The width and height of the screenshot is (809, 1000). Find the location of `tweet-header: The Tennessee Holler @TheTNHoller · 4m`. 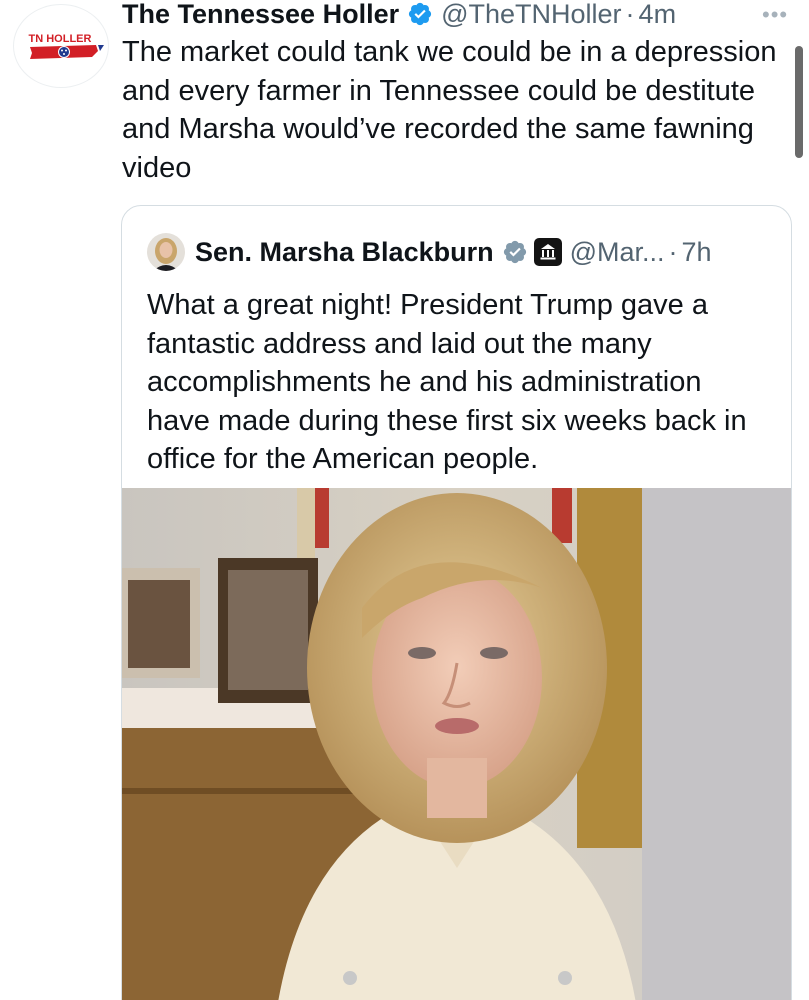

tweet-header: The Tennessee Holler @TheTNHoller · 4m is located at coordinates (399, 15).